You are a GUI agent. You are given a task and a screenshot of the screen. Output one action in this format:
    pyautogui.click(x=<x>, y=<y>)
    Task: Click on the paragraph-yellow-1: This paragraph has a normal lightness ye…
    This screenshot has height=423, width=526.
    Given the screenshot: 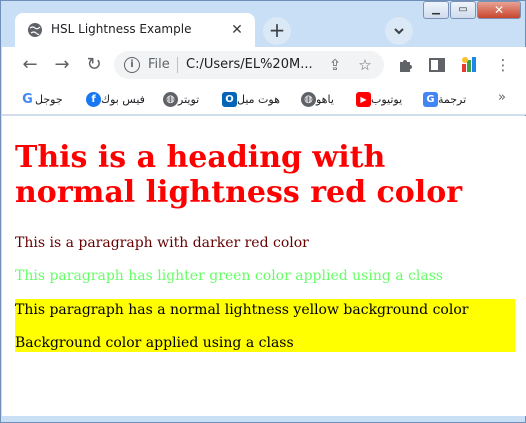 What is the action you would take?
    pyautogui.click(x=242, y=310)
    